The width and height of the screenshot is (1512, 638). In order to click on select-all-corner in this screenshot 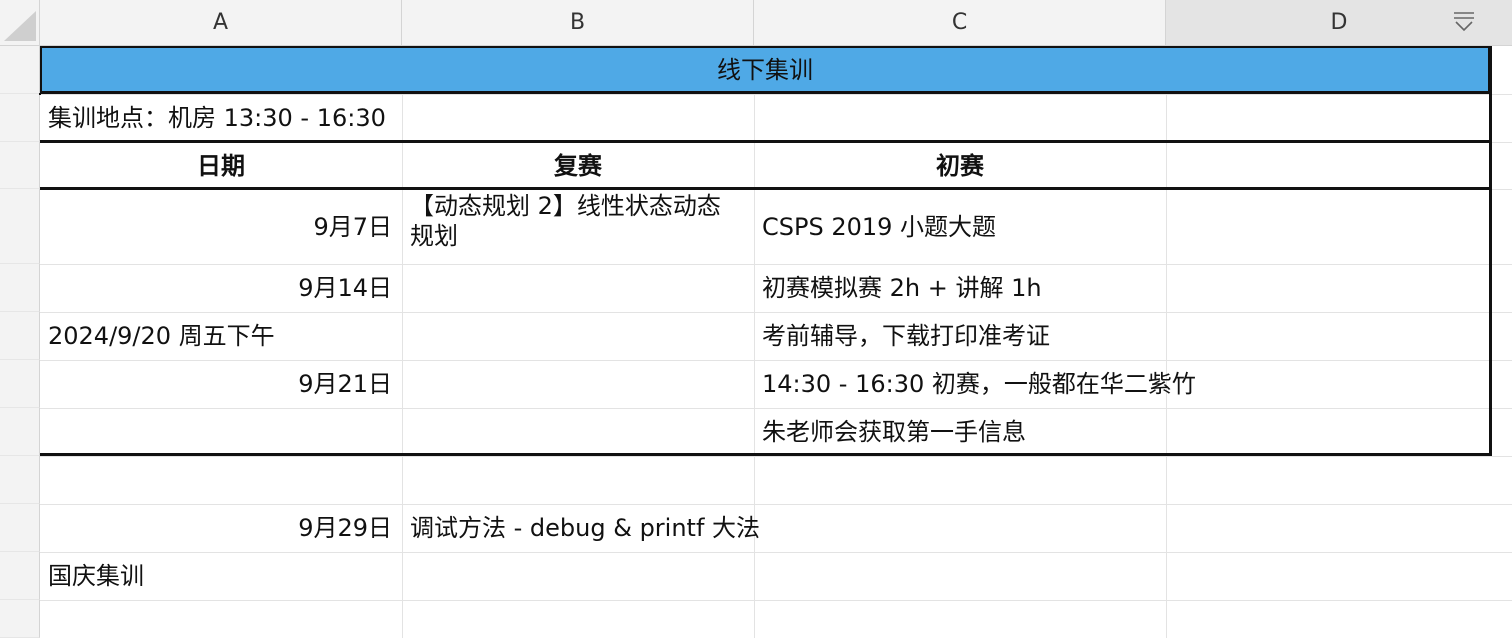, I will do `click(20, 23)`.